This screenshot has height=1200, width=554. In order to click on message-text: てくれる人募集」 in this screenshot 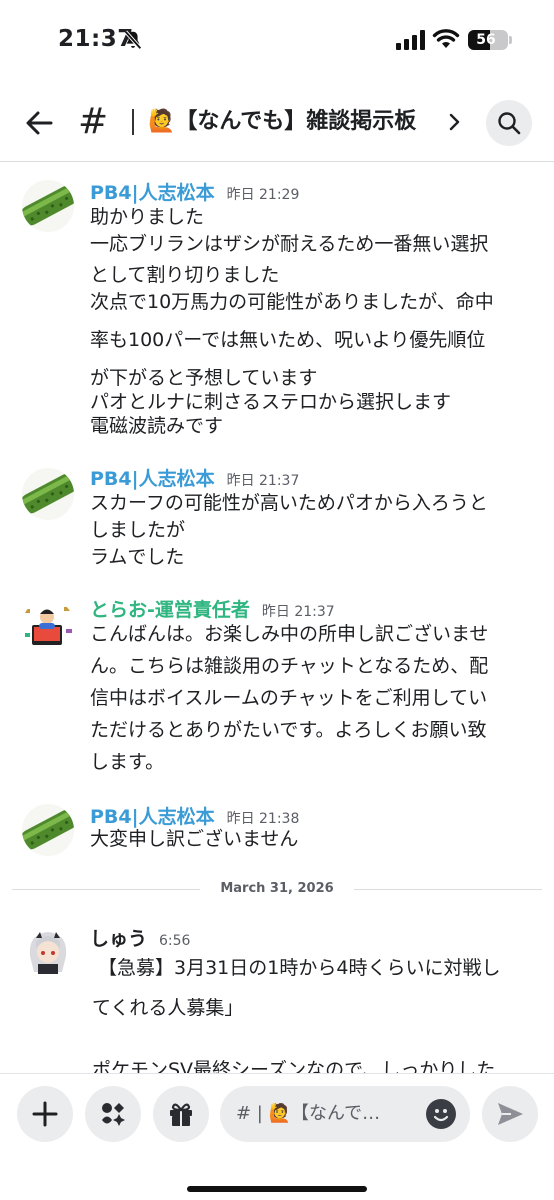, I will do `click(168, 1008)`.